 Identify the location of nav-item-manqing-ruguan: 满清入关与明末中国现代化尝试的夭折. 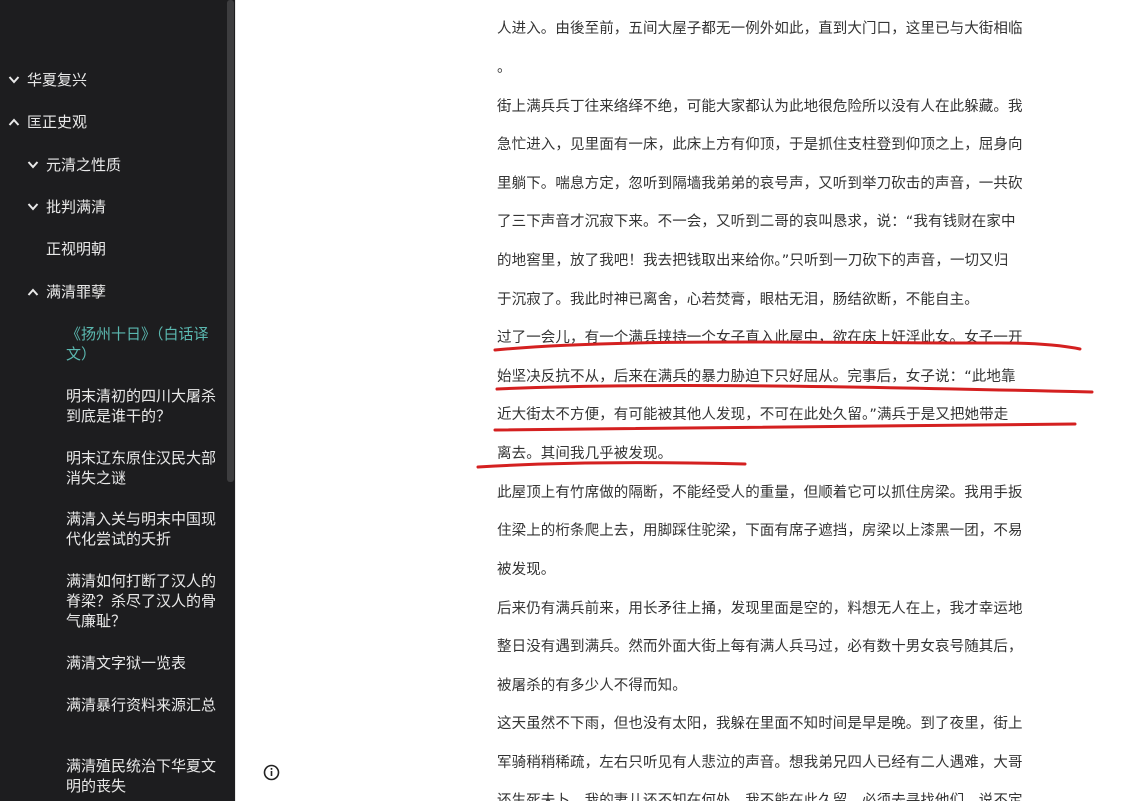
(141, 529).